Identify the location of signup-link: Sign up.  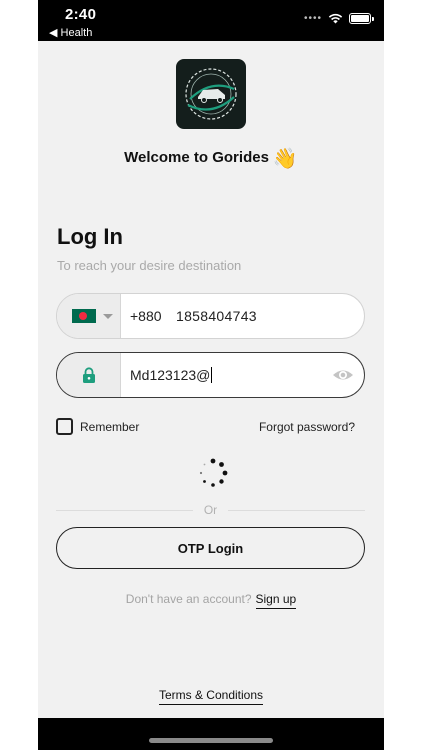
(276, 600).